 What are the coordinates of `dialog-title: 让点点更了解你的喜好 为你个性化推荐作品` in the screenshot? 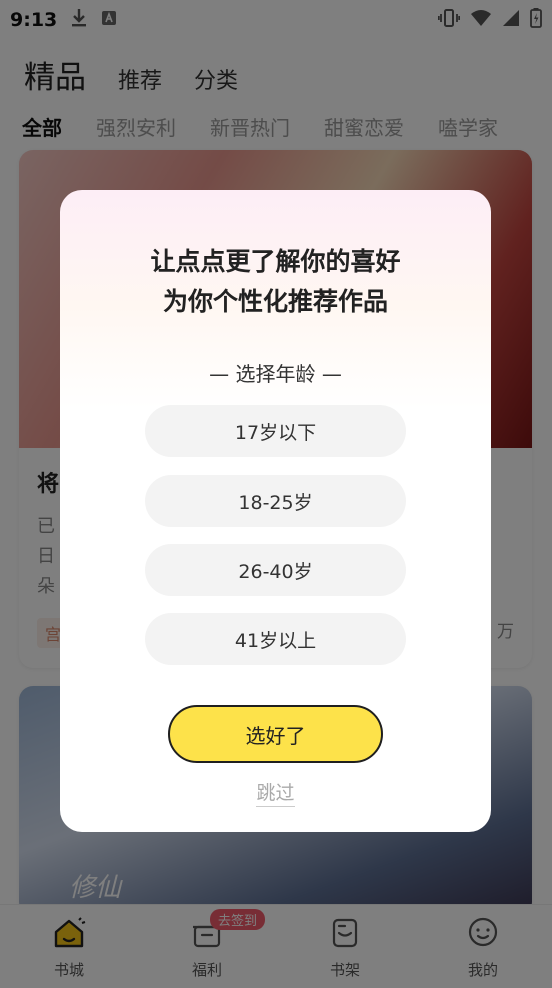 It's located at (275, 282).